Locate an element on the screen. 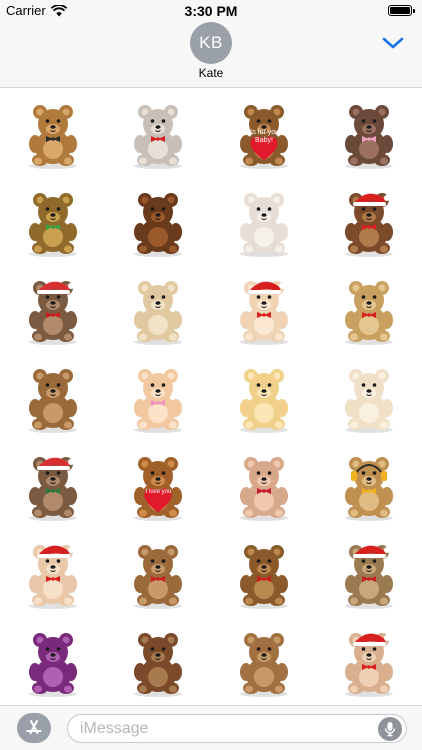 The height and width of the screenshot is (750, 422). sticker-bear-santa-card is located at coordinates (369, 662).